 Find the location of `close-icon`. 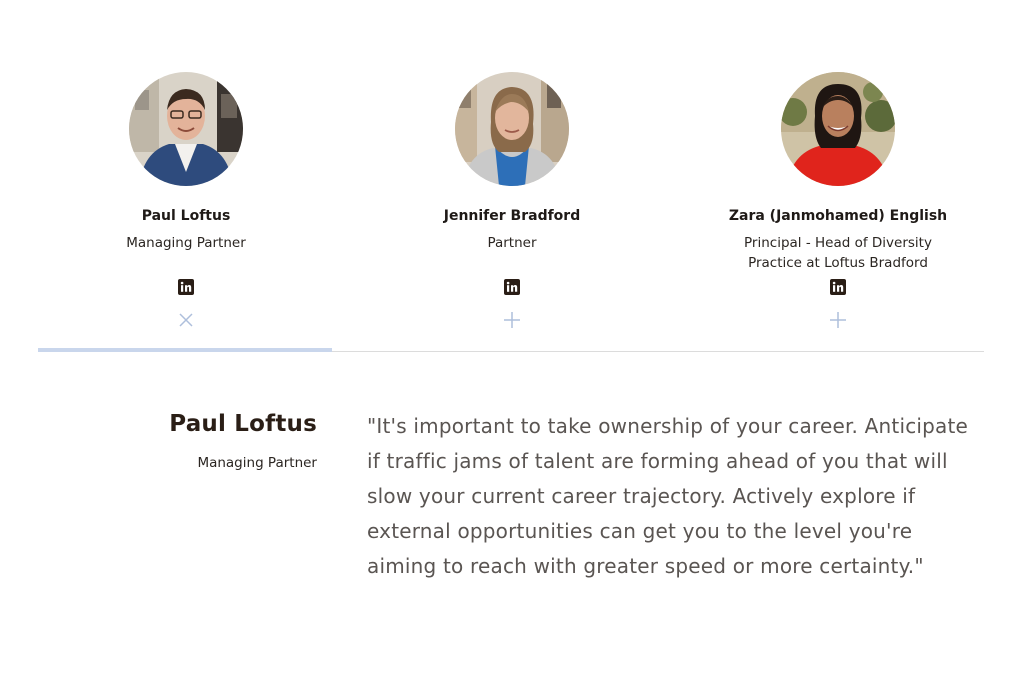

close-icon is located at coordinates (186, 320).